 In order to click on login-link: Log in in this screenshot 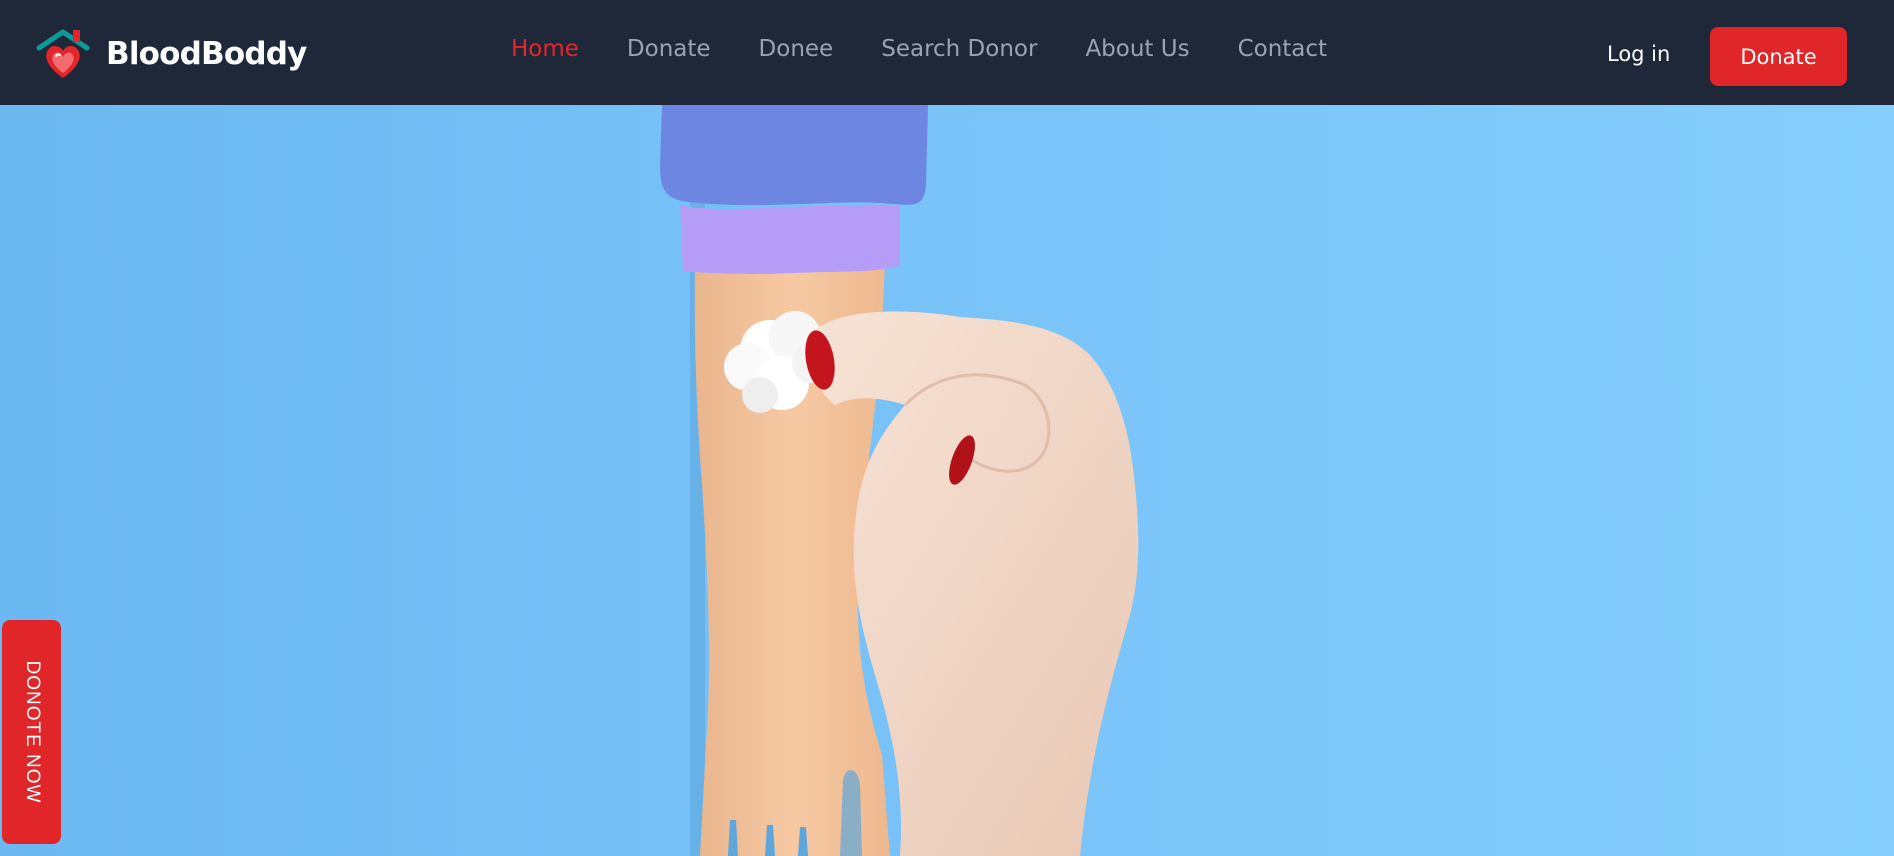, I will do `click(1638, 54)`.